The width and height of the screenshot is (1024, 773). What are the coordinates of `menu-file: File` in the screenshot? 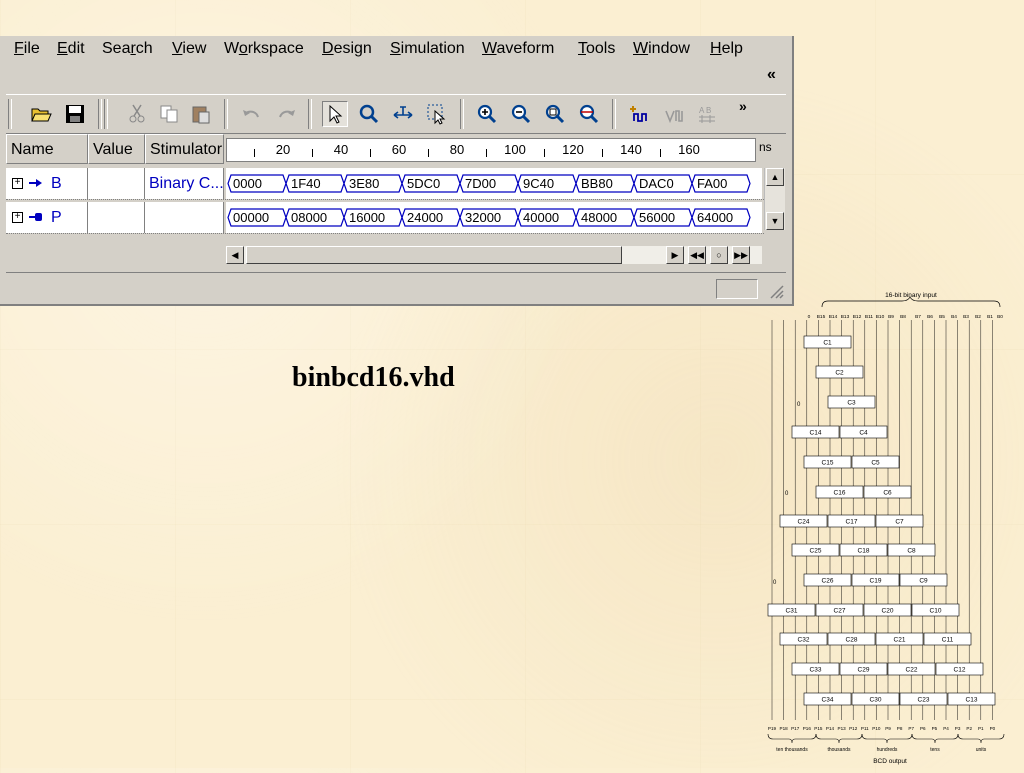 It's located at (27, 49).